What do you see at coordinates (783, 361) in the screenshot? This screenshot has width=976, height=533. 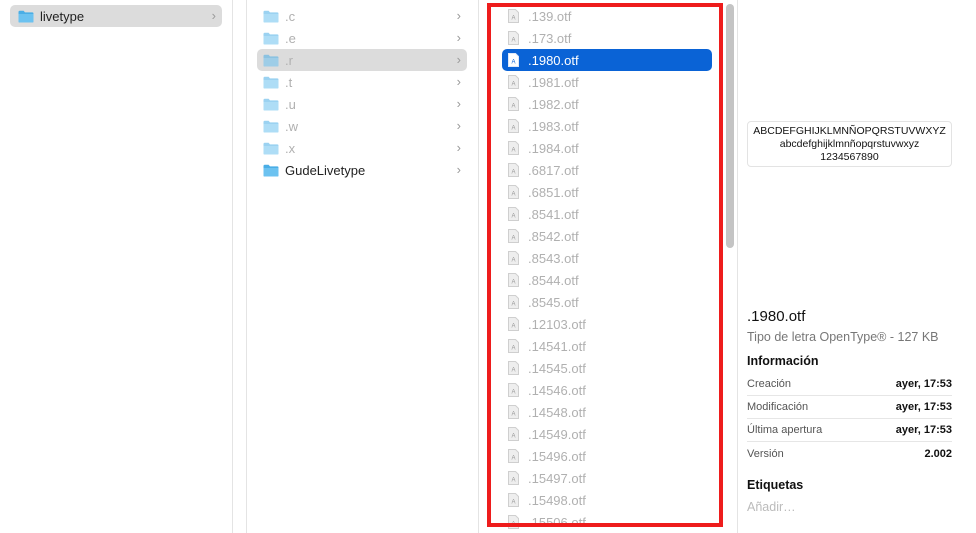 I see `info-heading: Información` at bounding box center [783, 361].